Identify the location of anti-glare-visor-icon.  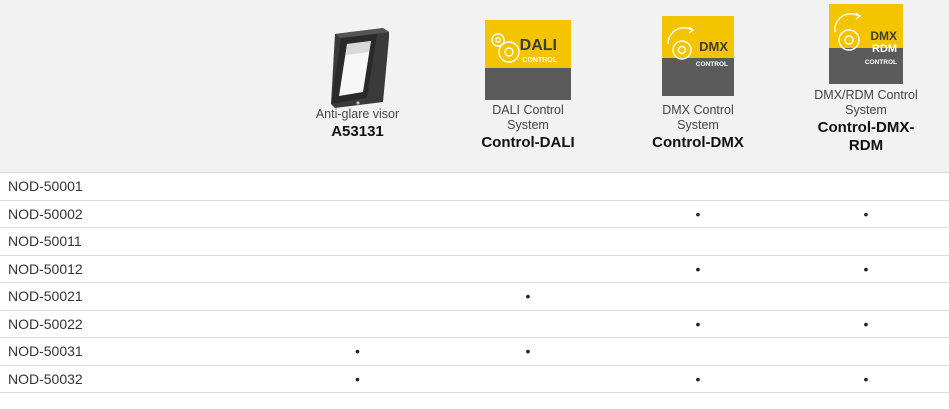
(359, 68).